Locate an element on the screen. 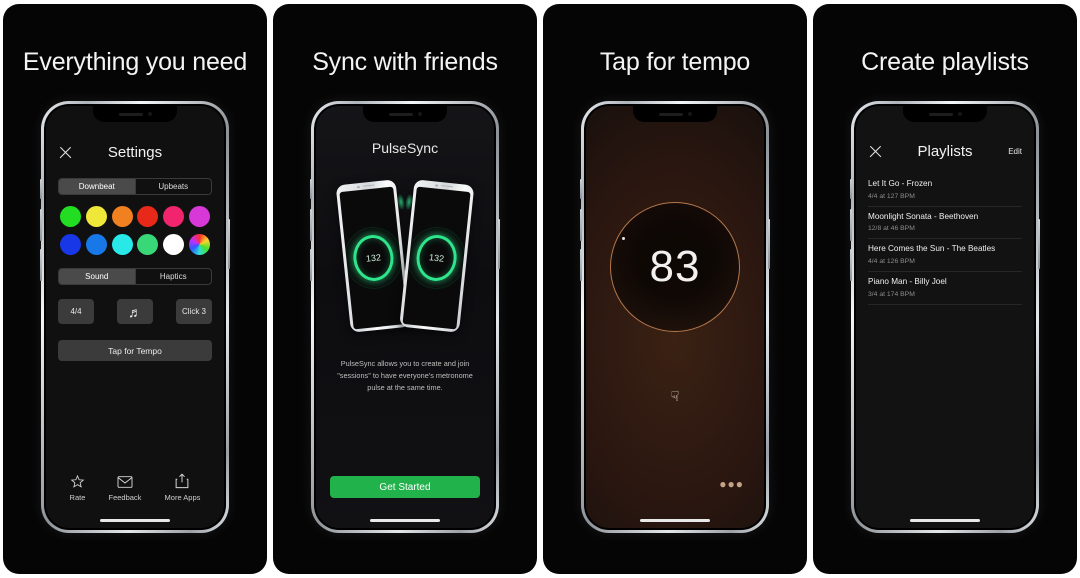 This screenshot has width=1080, height=578. color-swatch-grid is located at coordinates (135, 230).